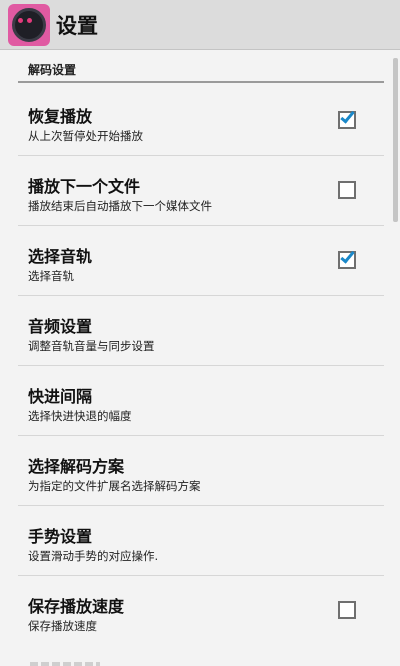 The image size is (400, 666). What do you see at coordinates (29, 20) in the screenshot?
I see `logo-eye-right` at bounding box center [29, 20].